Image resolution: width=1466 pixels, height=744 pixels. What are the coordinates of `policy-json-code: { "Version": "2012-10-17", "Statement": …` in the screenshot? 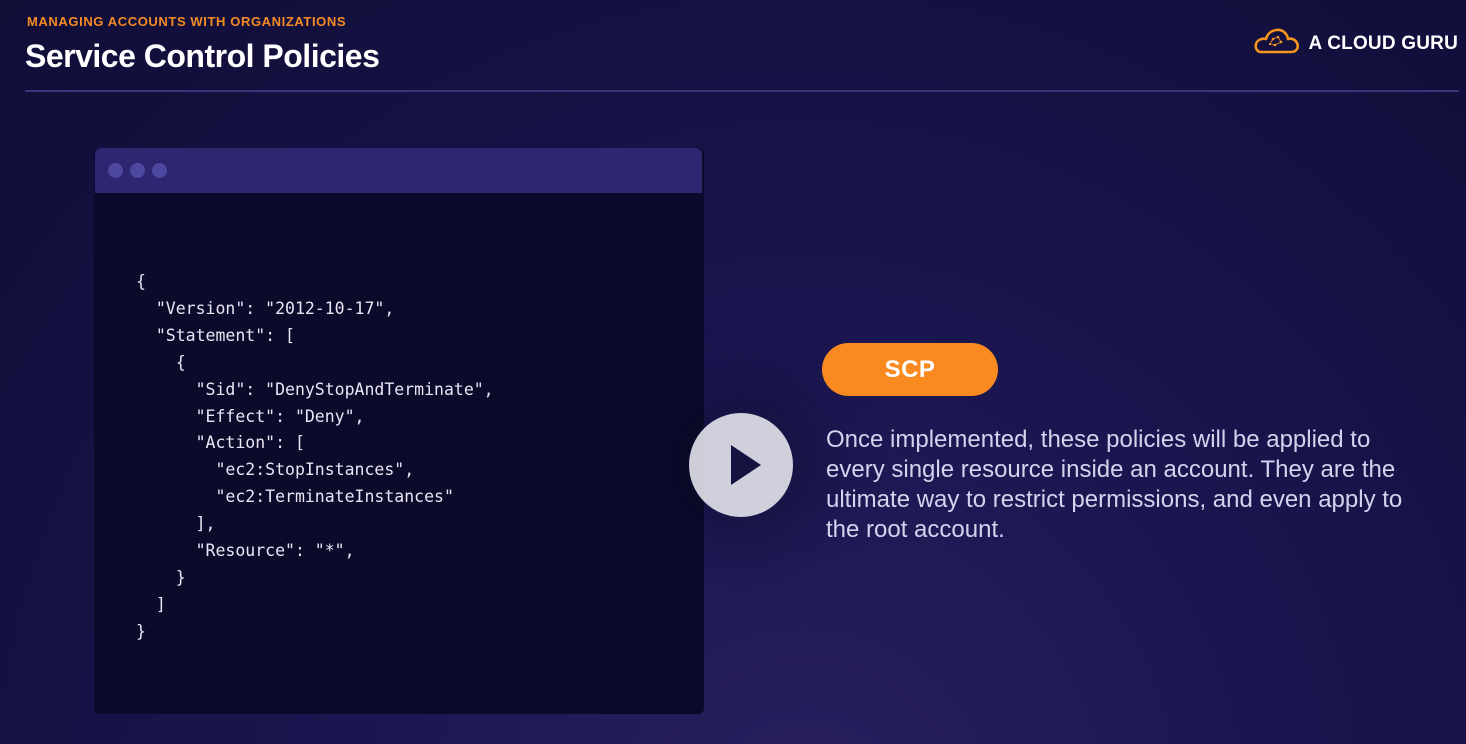 It's located at (315, 456).